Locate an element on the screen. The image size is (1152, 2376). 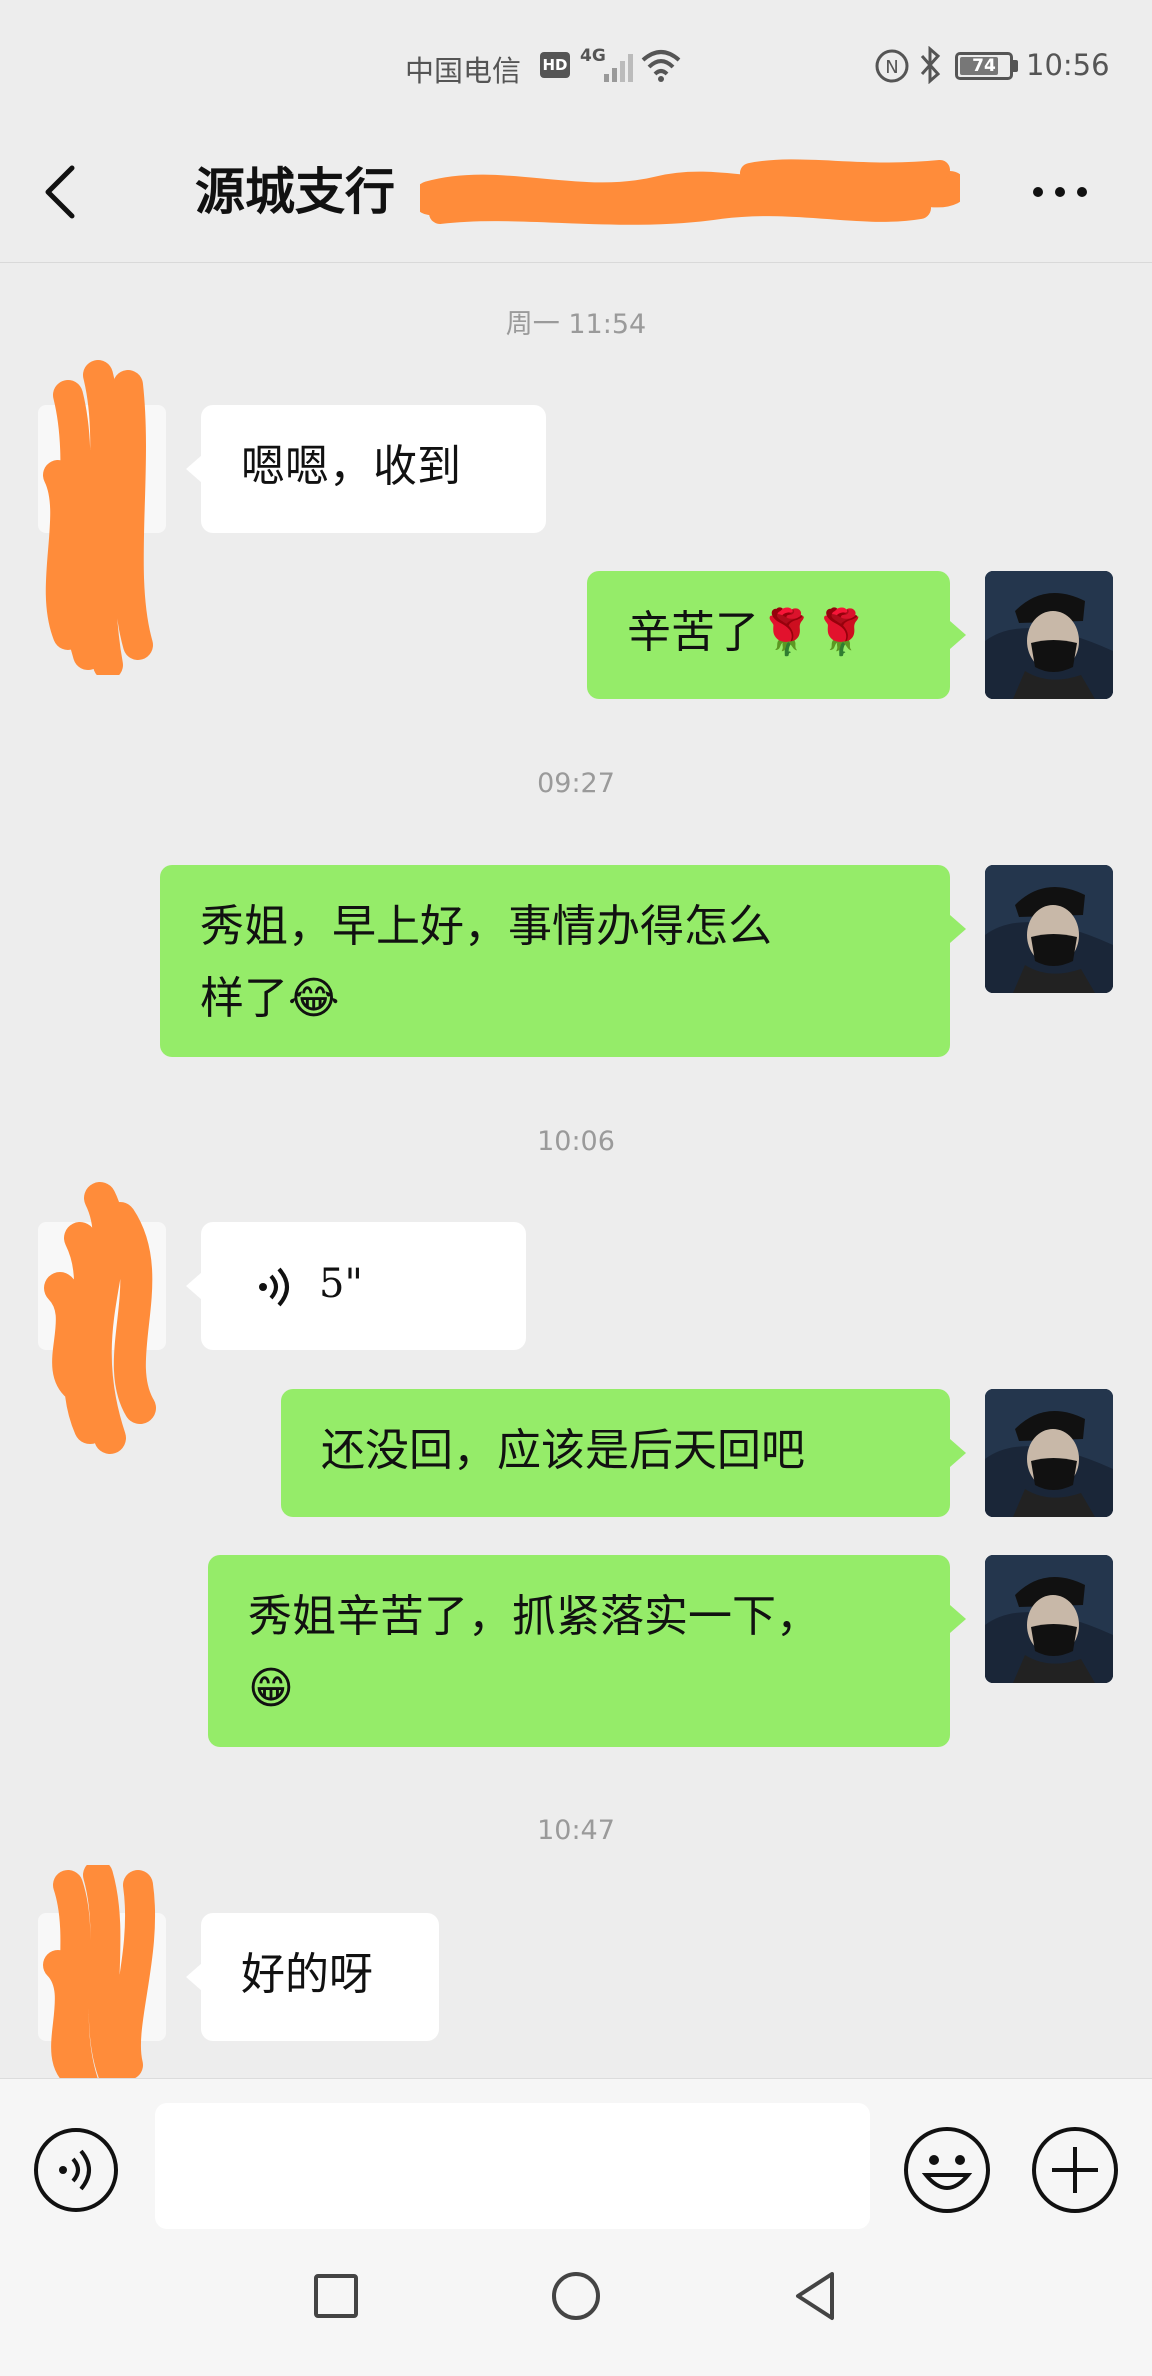
outgoing-message: 秀姐，早上好，事情办得怎么 样了😂 is located at coordinates (555, 961).